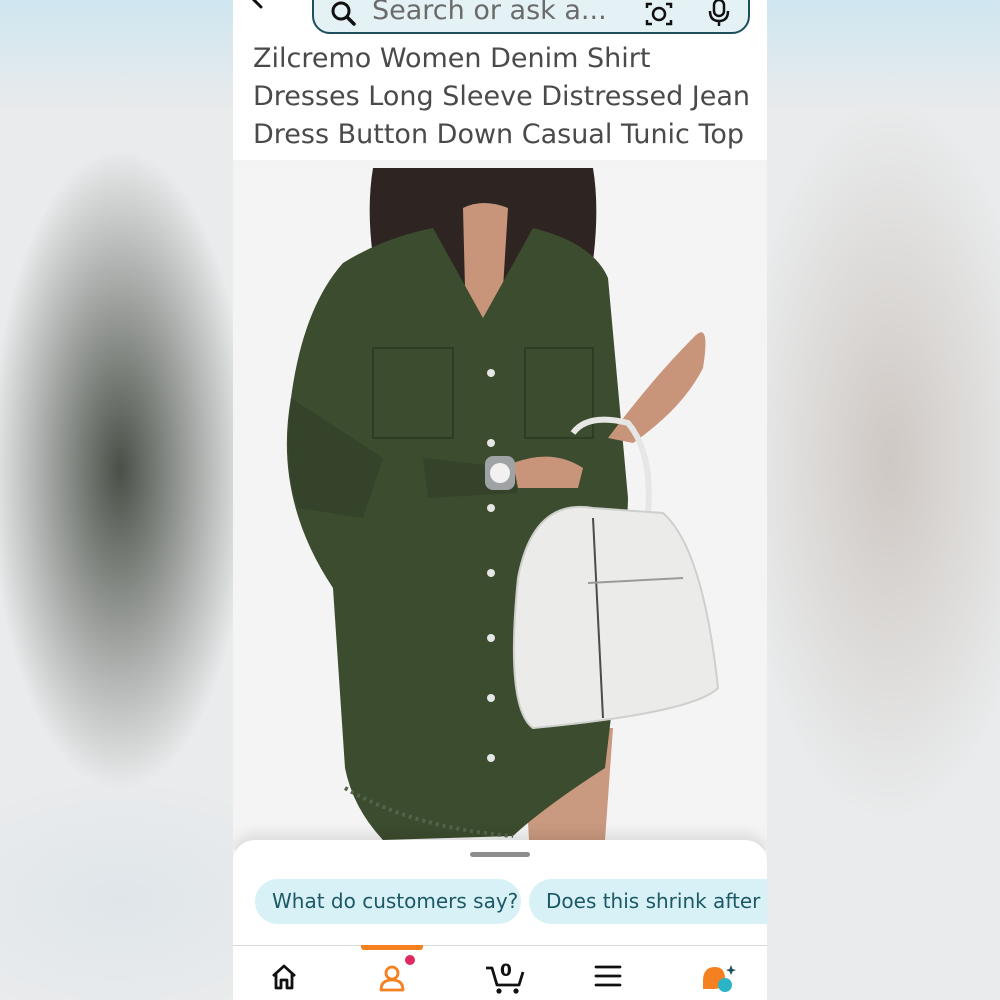 The image size is (1000, 1000). I want to click on sheet-drag-handle, so click(500, 854).